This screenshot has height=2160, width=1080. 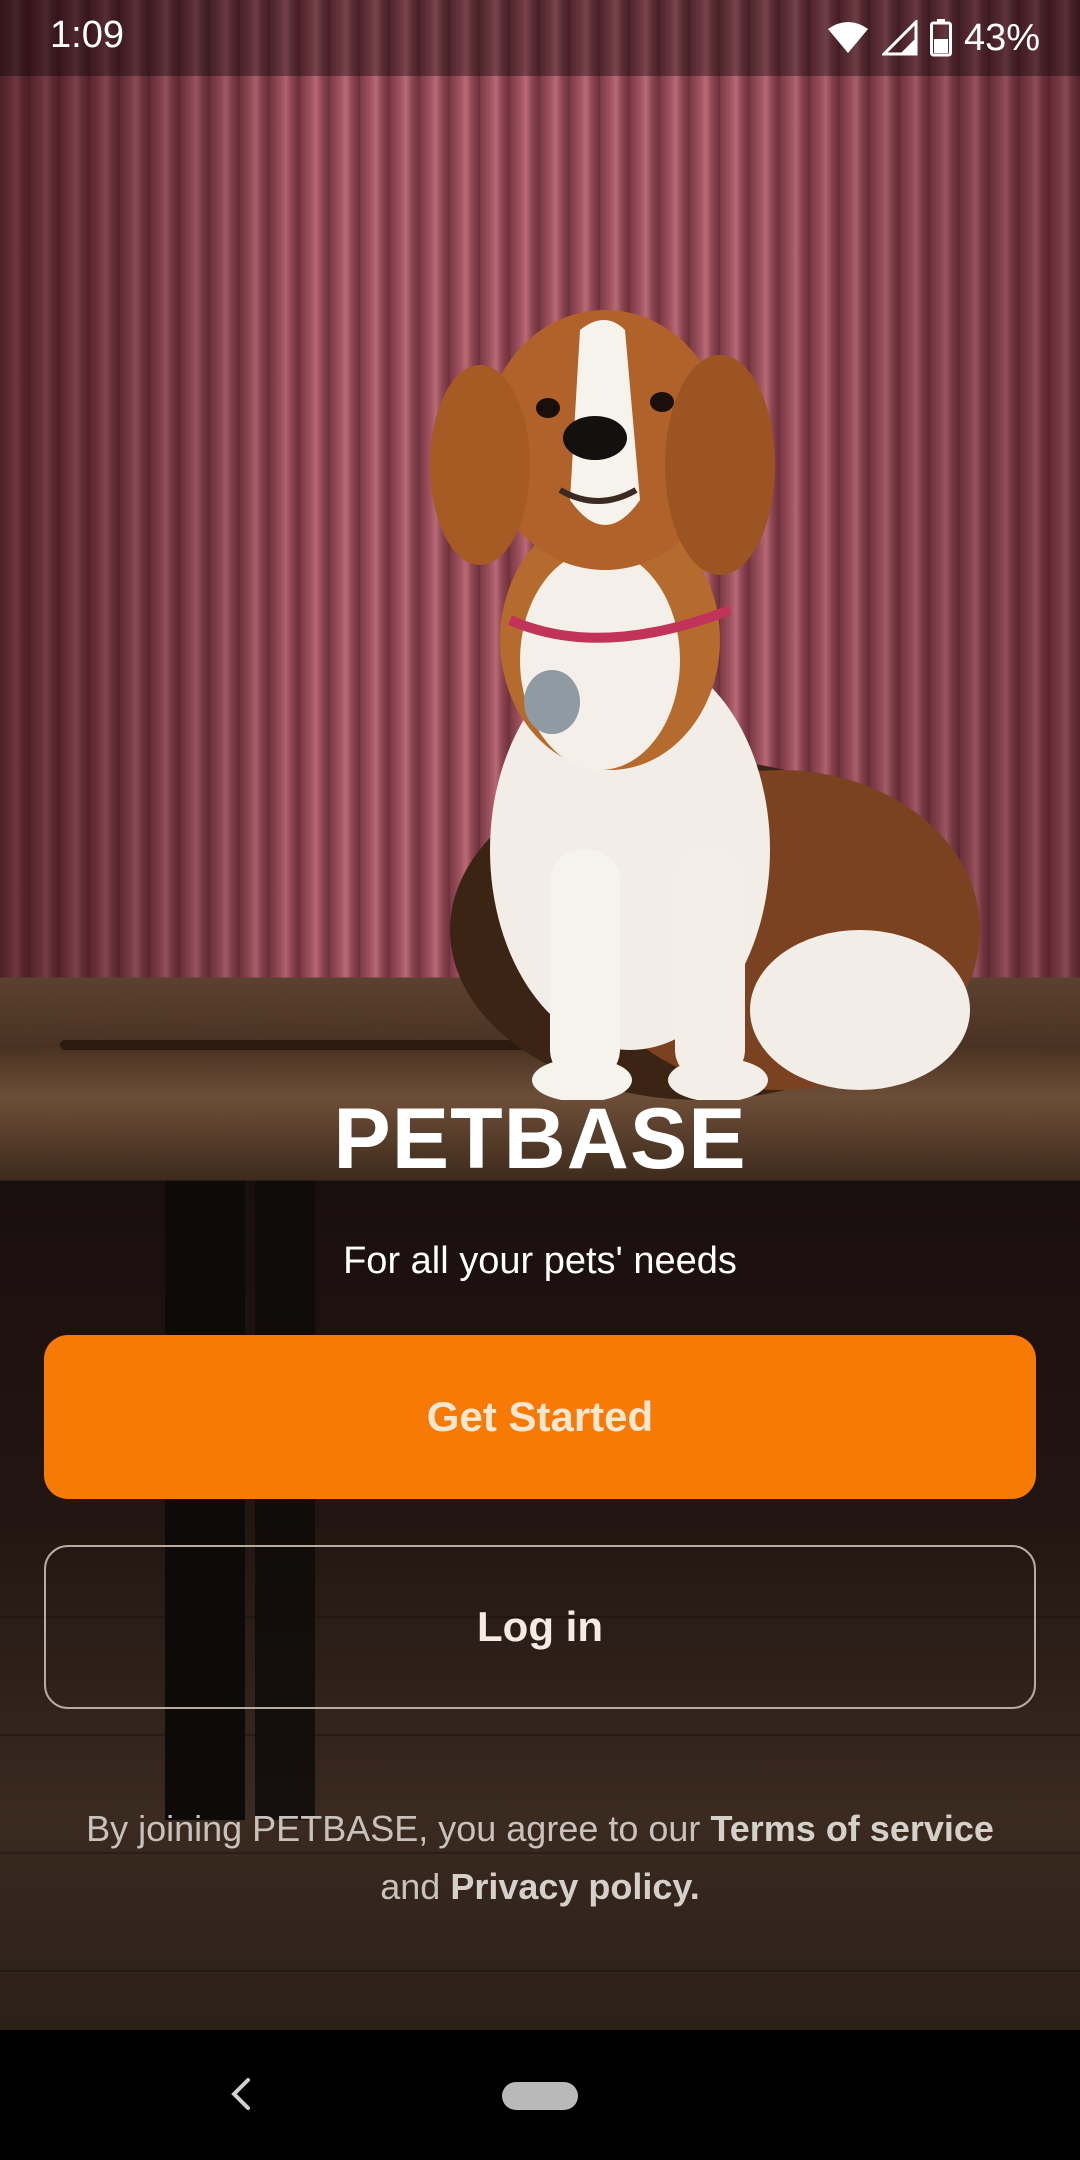 What do you see at coordinates (540, 1261) in the screenshot?
I see `app-tagline: For all your pets' needs` at bounding box center [540, 1261].